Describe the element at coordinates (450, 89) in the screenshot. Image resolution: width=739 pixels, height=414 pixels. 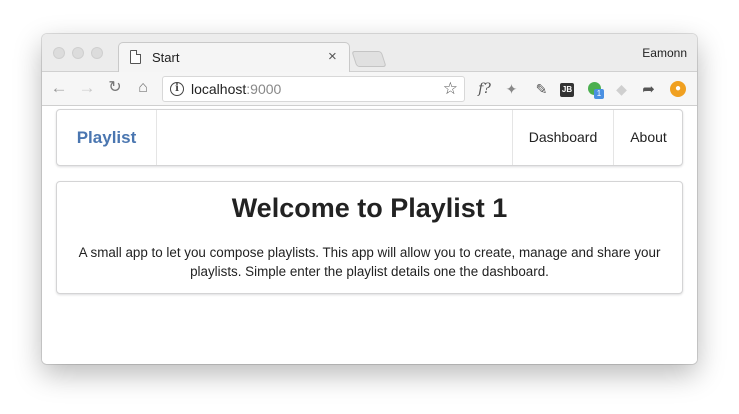
I see `bookmark-star-icon: ☆` at that location.